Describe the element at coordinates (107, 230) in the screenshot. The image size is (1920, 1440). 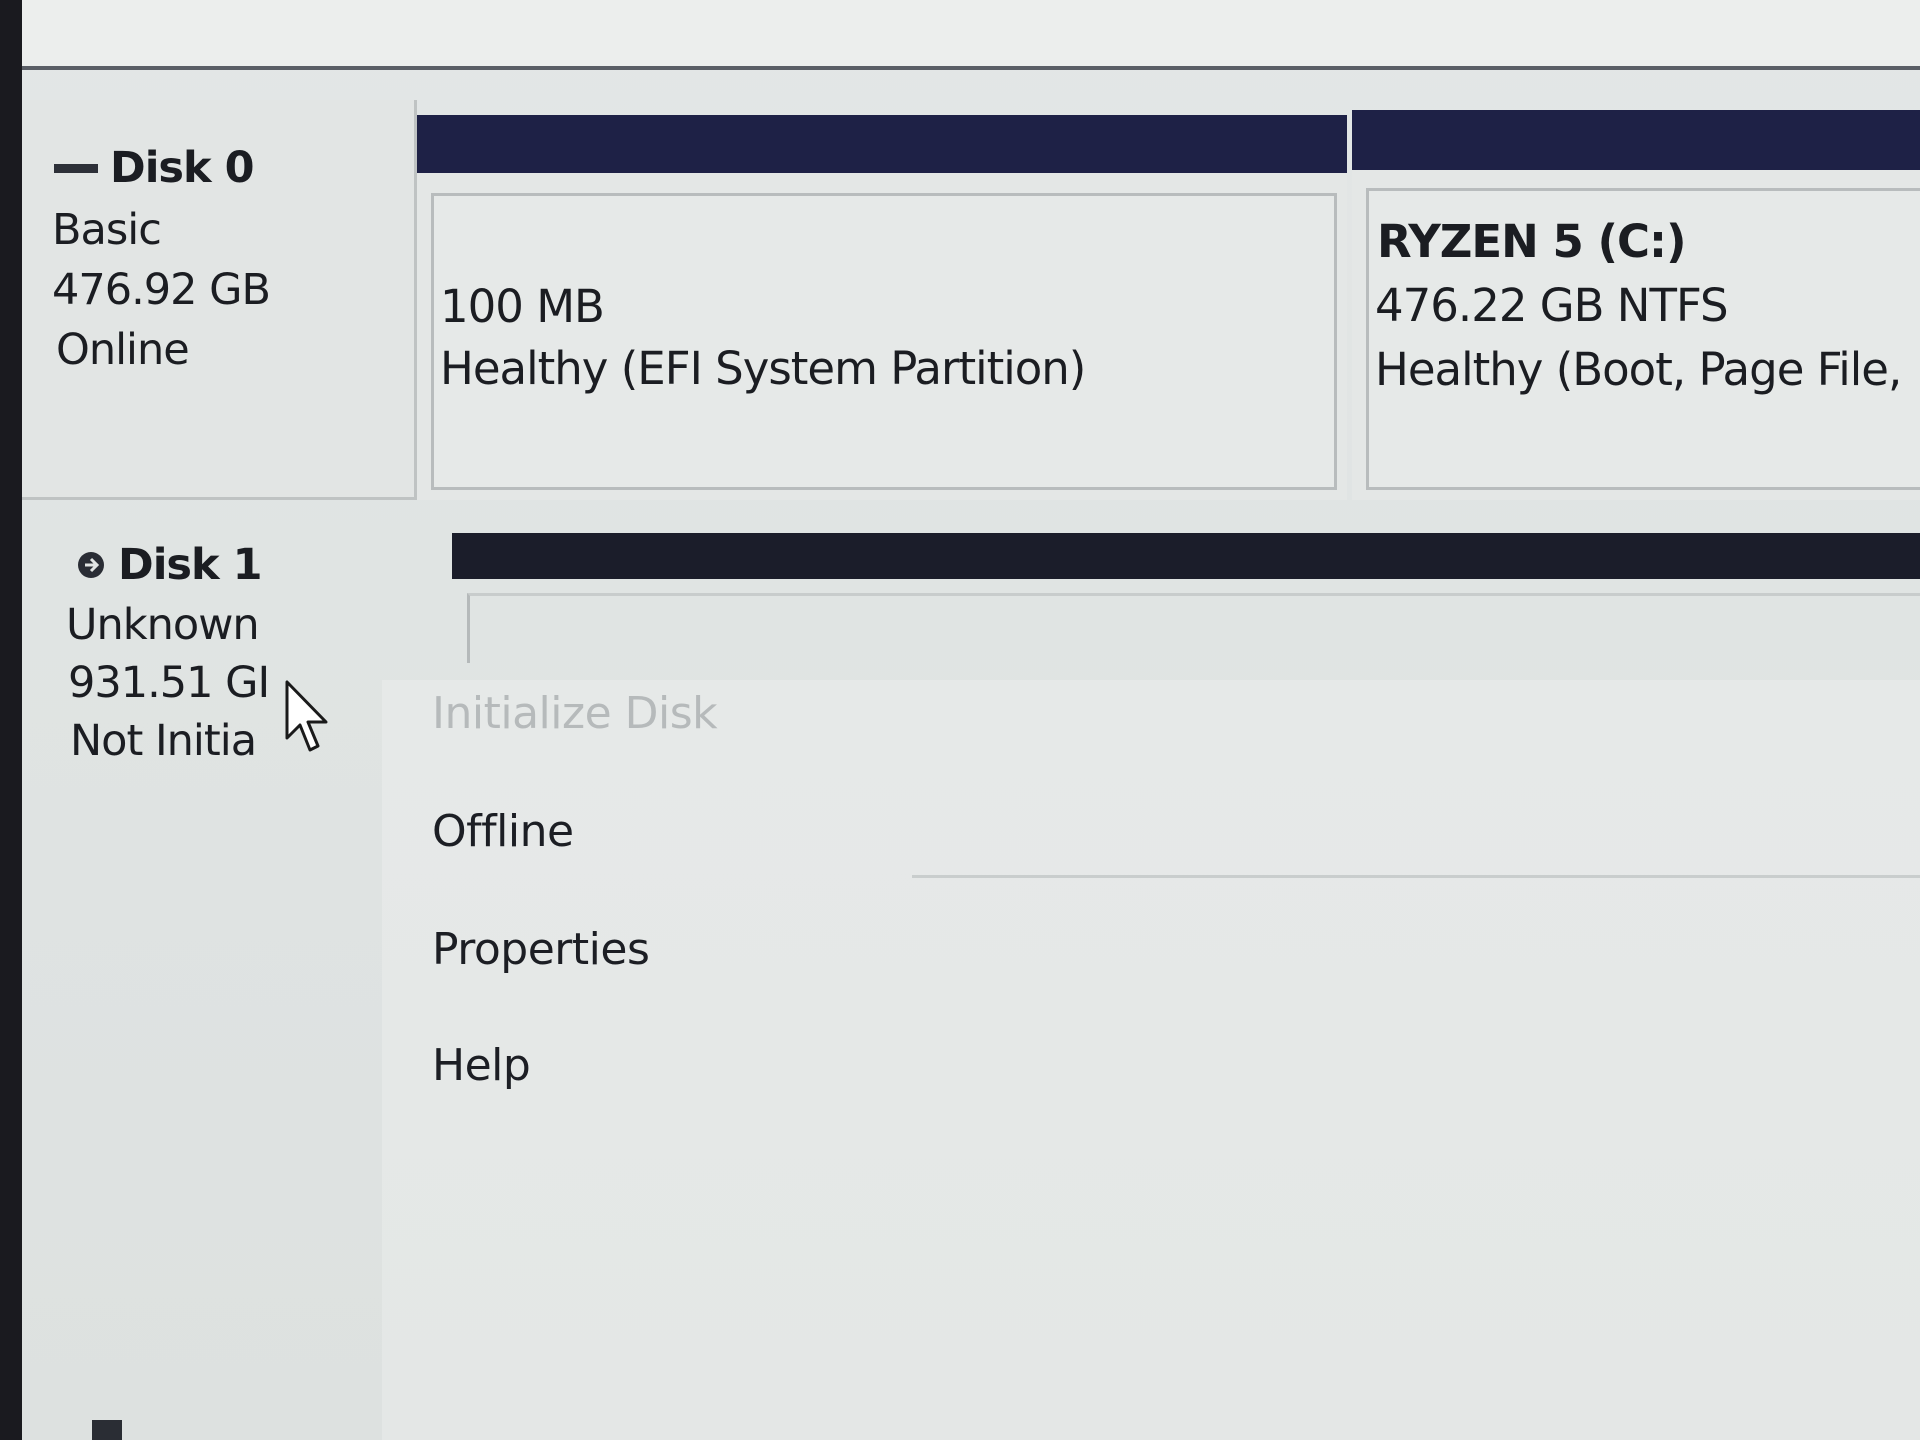
I see `disk-0-type: Basic` at that location.